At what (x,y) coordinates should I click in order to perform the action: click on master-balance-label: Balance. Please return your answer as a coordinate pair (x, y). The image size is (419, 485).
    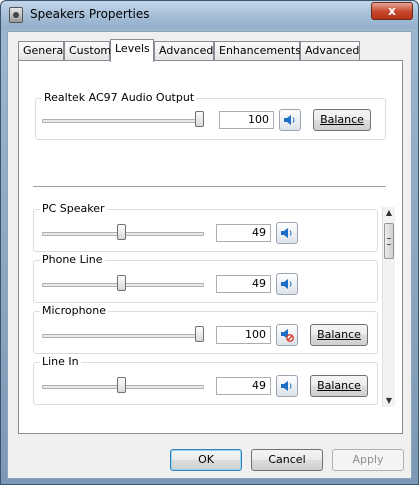
    Looking at the image, I should click on (342, 119).